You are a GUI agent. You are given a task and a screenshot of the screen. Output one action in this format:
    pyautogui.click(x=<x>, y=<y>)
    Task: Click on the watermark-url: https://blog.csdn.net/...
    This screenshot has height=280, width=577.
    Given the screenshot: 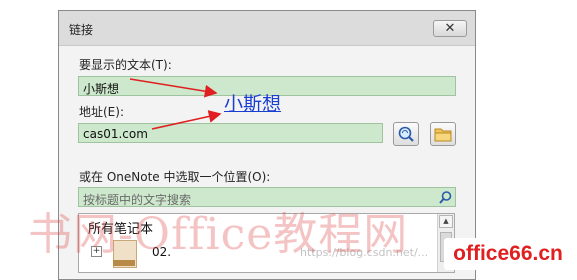 What is the action you would take?
    pyautogui.click(x=364, y=252)
    